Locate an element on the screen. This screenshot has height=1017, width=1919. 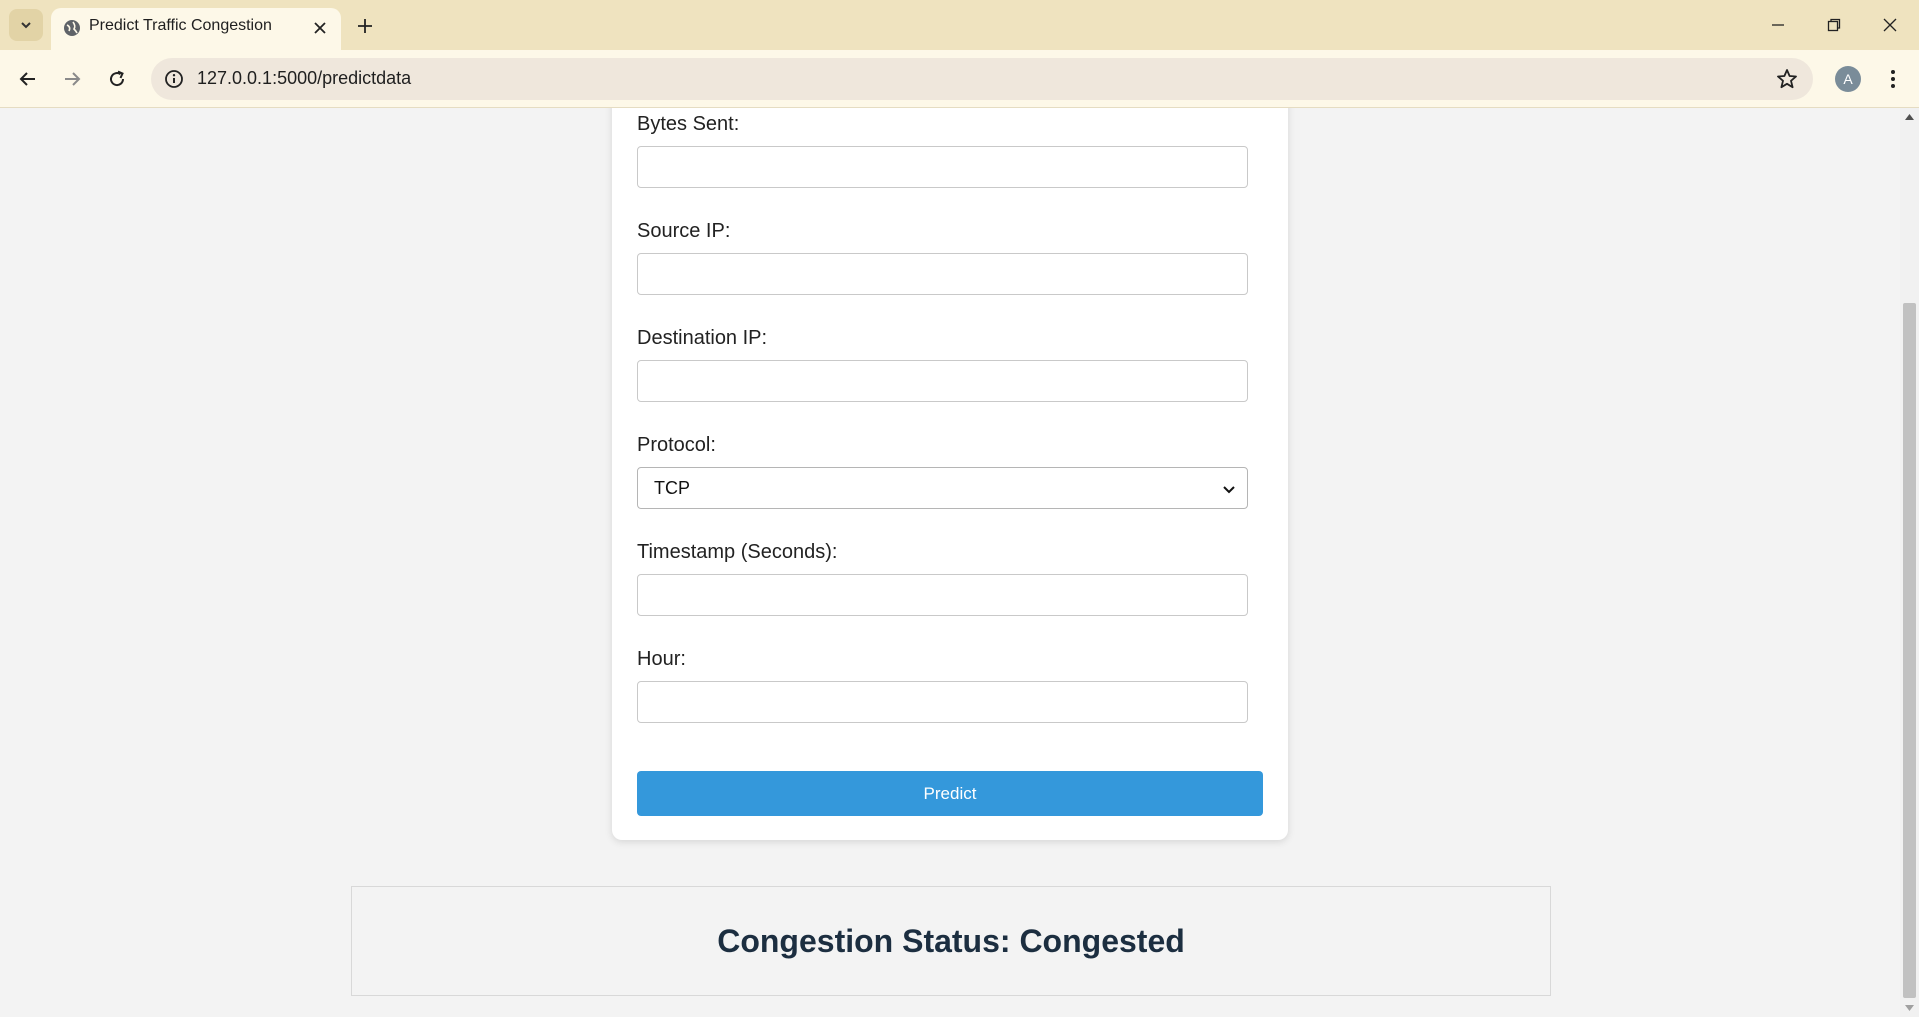
active-tab: Predict Traffic Congestion is located at coordinates (196, 29).